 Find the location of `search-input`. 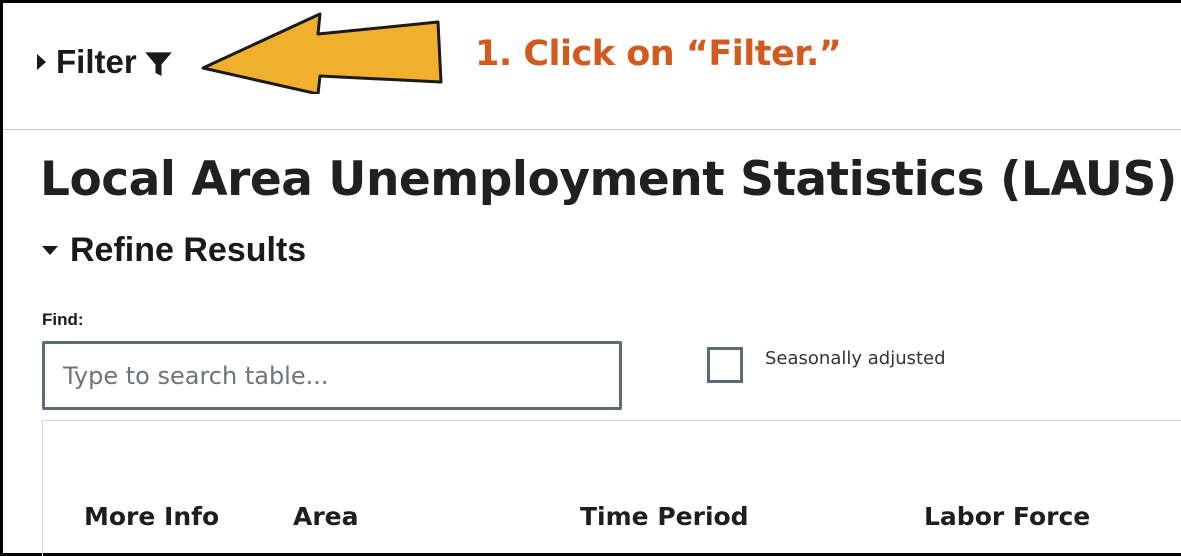

search-input is located at coordinates (332, 375).